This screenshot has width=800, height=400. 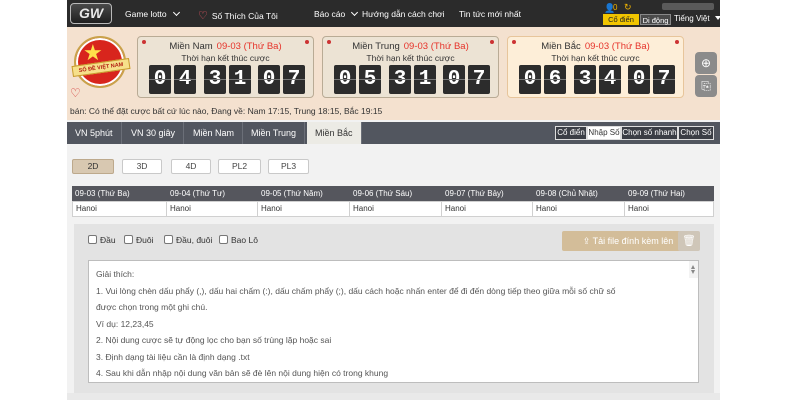 I want to click on subtab-pl3: PL3, so click(x=288, y=166).